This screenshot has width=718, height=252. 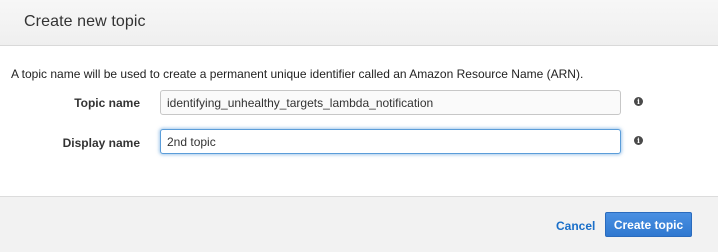 I want to click on create-topic-button: Create topic, so click(x=648, y=224).